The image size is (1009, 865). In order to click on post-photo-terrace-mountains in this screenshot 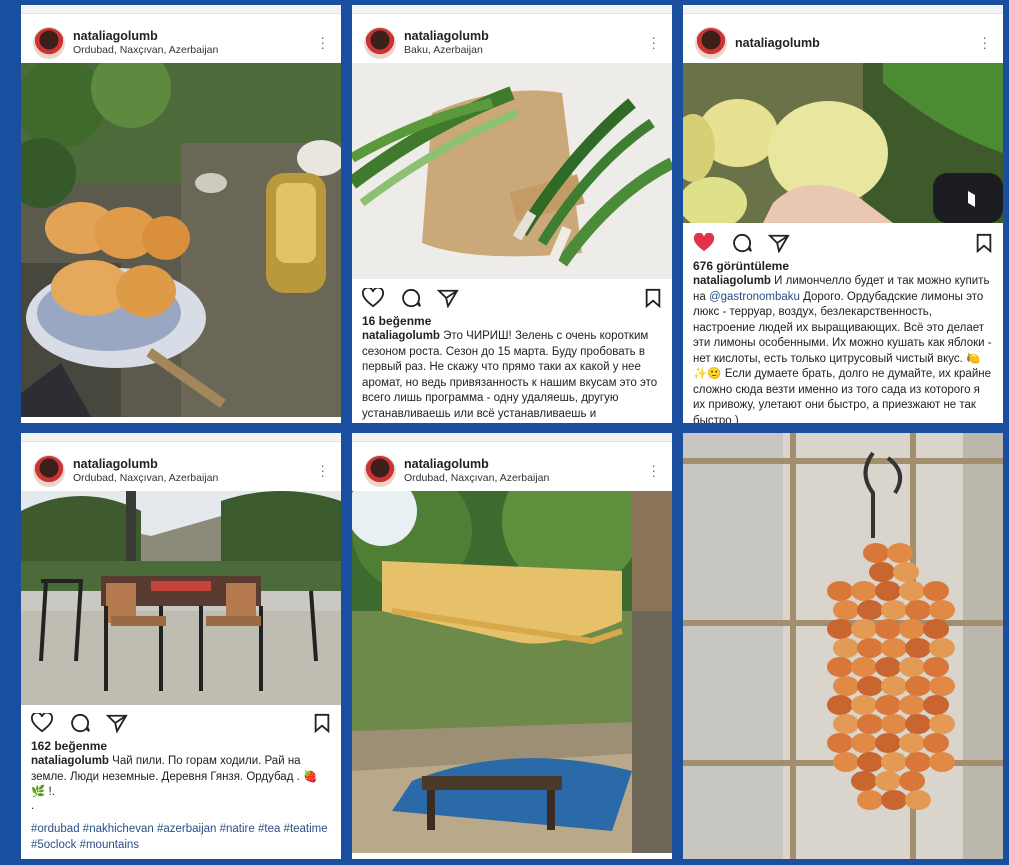, I will do `click(181, 598)`.